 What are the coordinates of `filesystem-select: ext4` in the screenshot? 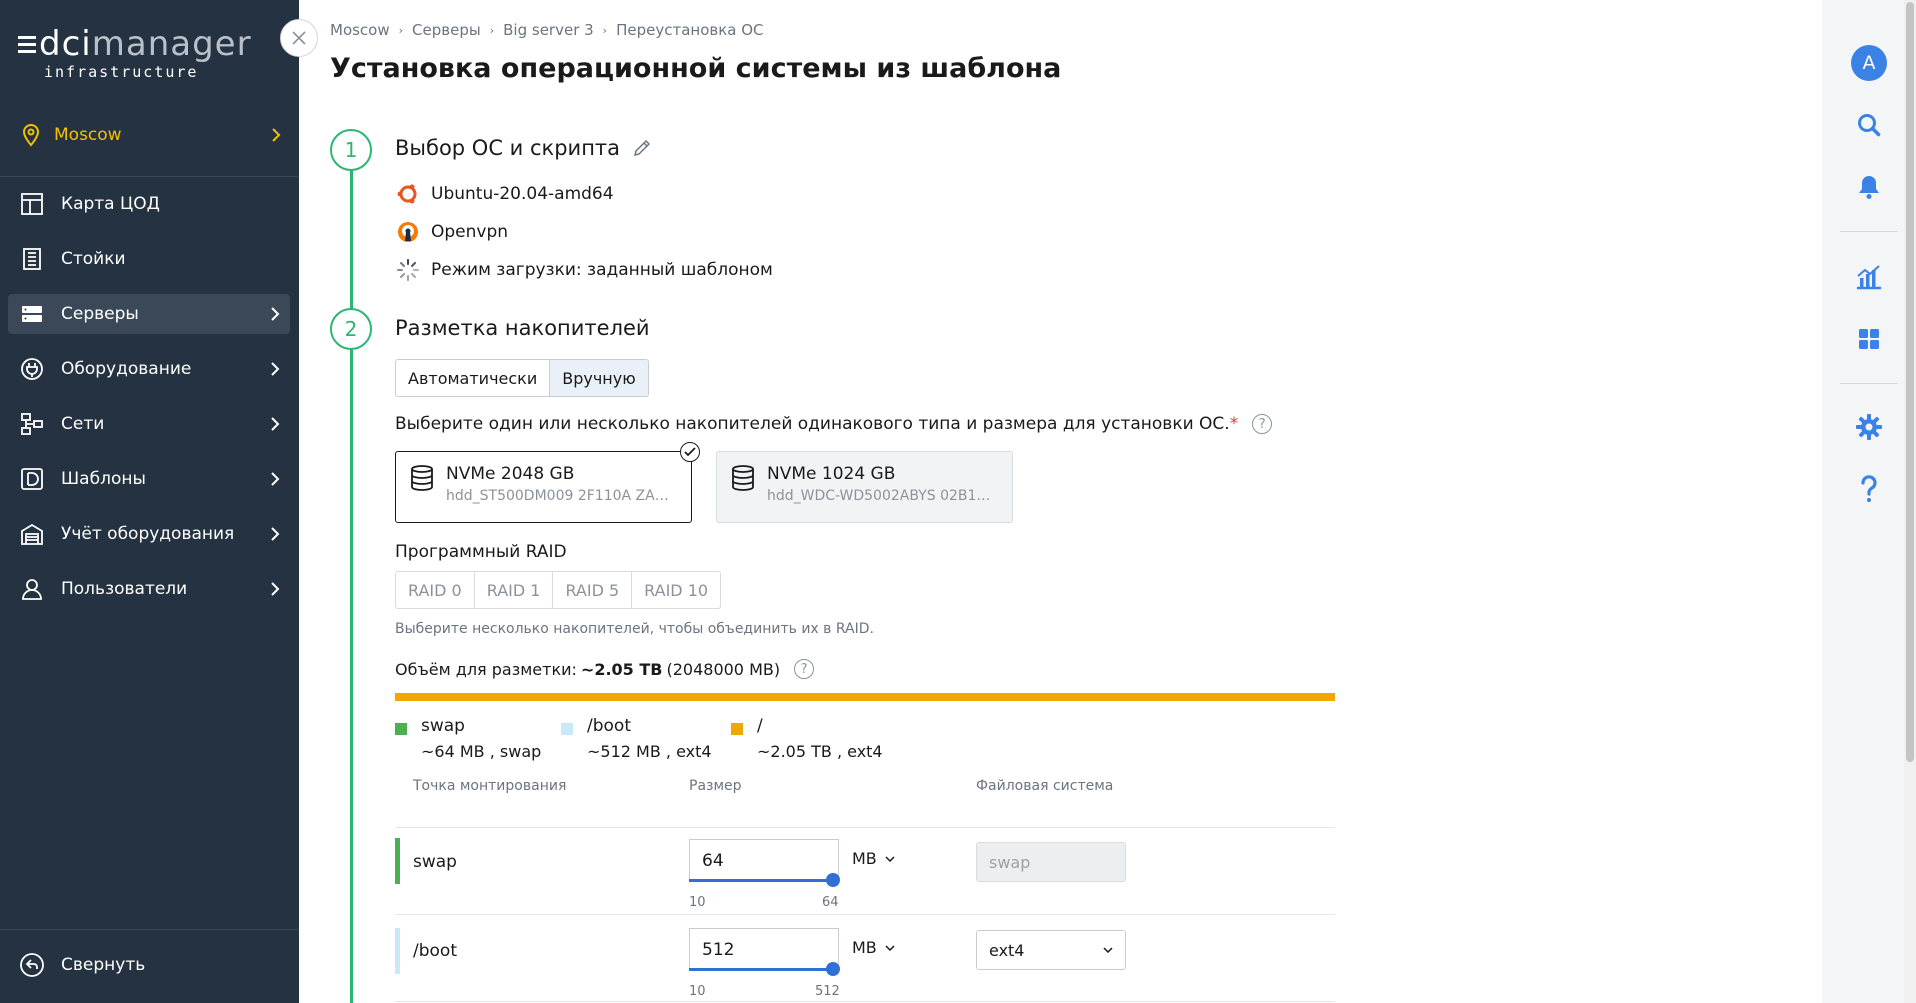 It's located at (1051, 950).